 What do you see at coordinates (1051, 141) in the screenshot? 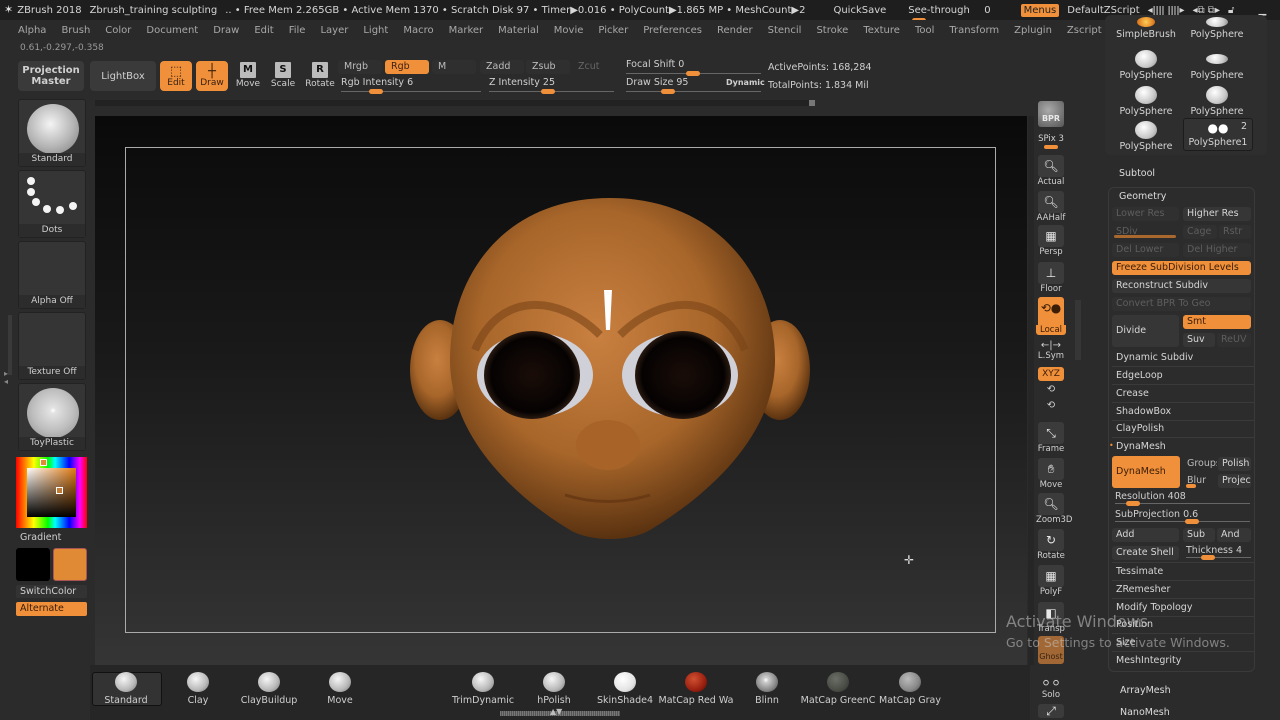
I see `spix-slider: SPix 3` at bounding box center [1051, 141].